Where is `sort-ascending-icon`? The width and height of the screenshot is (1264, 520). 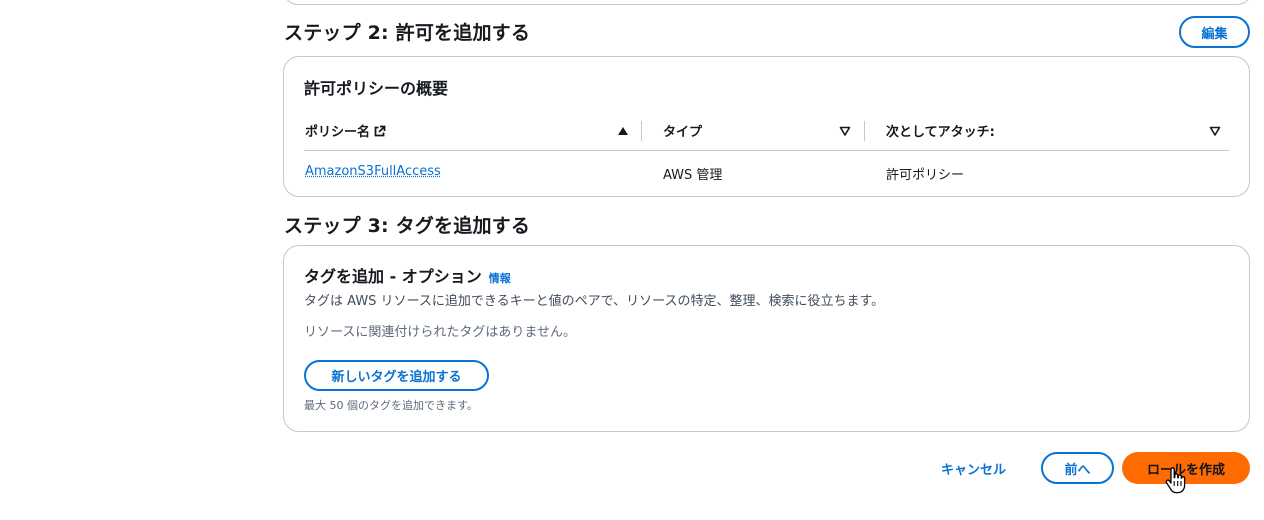
sort-ascending-icon is located at coordinates (623, 131).